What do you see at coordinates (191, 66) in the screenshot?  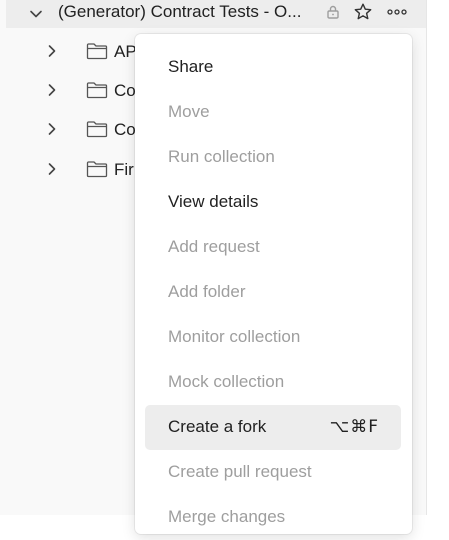 I see `menu-item-label: Share` at bounding box center [191, 66].